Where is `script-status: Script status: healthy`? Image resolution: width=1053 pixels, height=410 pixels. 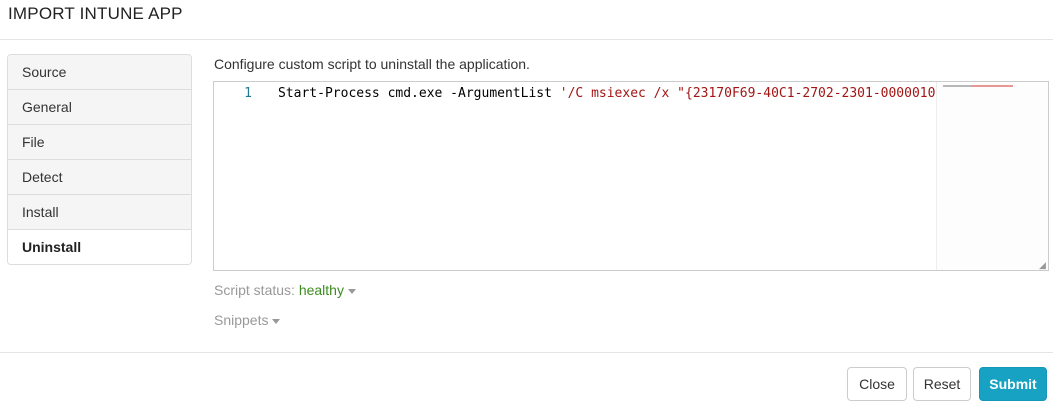
script-status: Script status: healthy is located at coordinates (285, 290).